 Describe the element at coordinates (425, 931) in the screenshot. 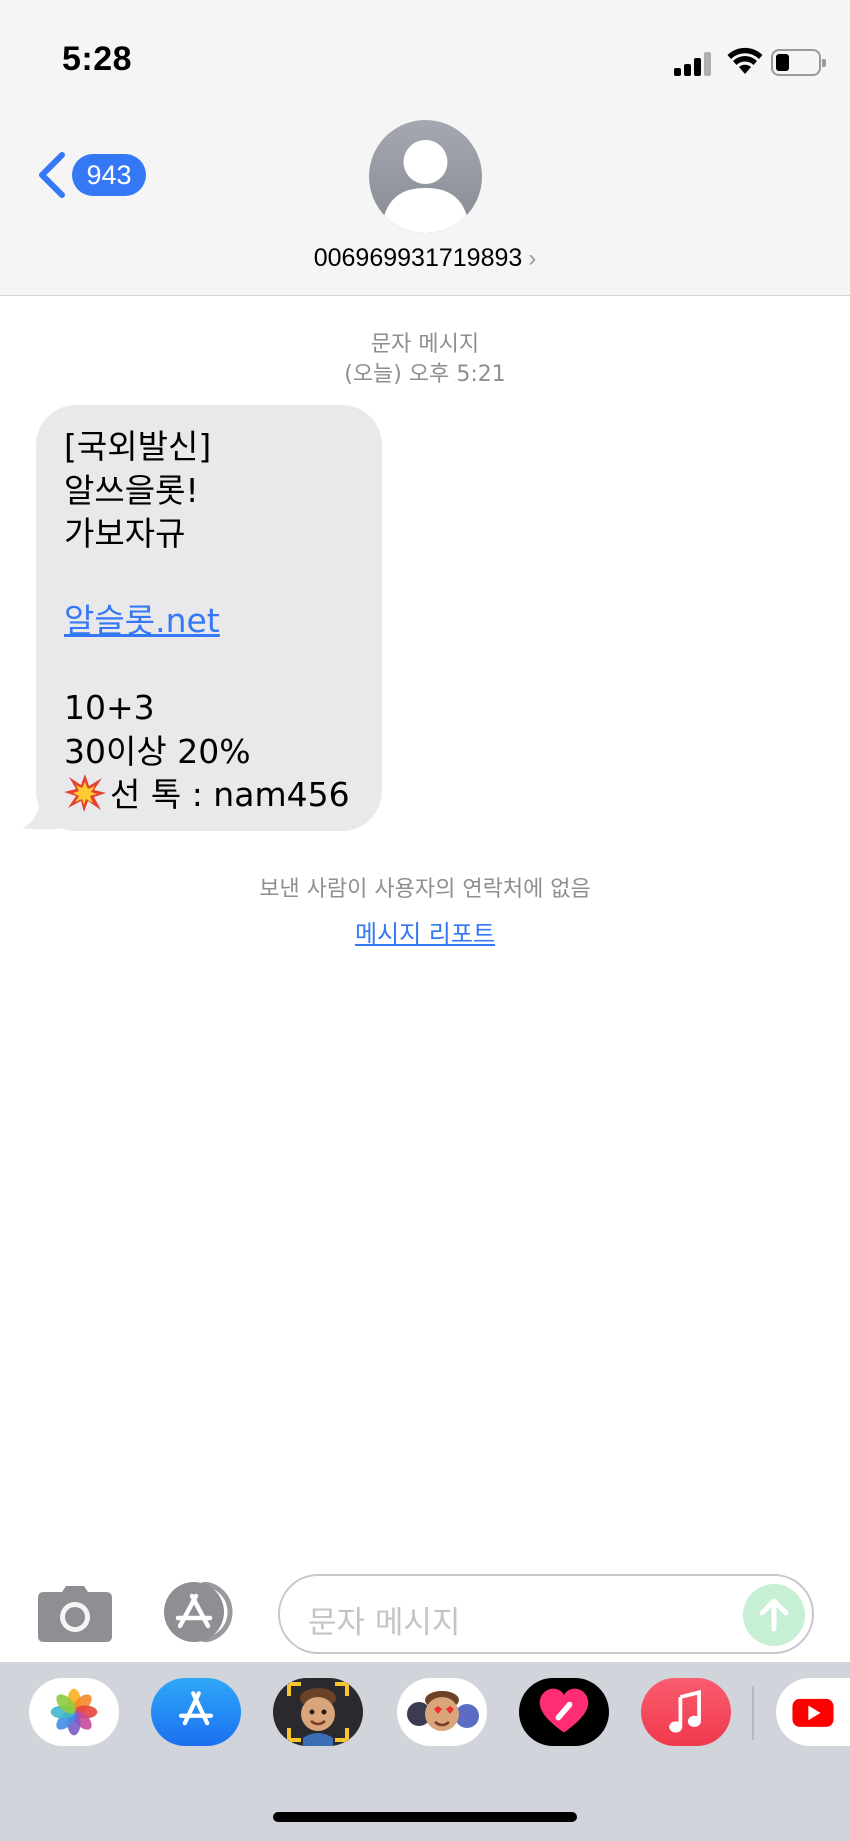

I see `report-message-link: 메시지 리포트` at that location.